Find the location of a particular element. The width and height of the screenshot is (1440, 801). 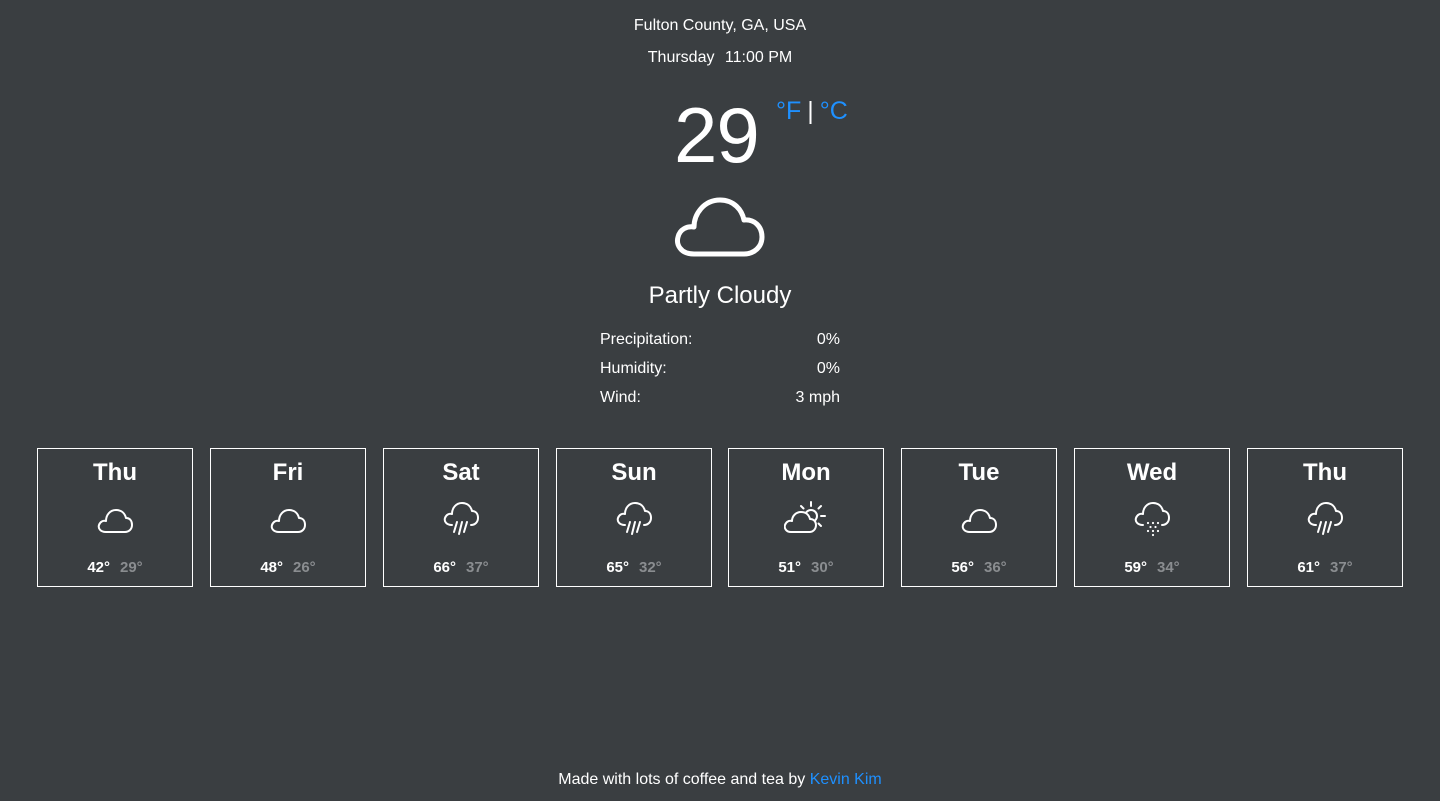

precipitation-value: 0% is located at coordinates (828, 339).